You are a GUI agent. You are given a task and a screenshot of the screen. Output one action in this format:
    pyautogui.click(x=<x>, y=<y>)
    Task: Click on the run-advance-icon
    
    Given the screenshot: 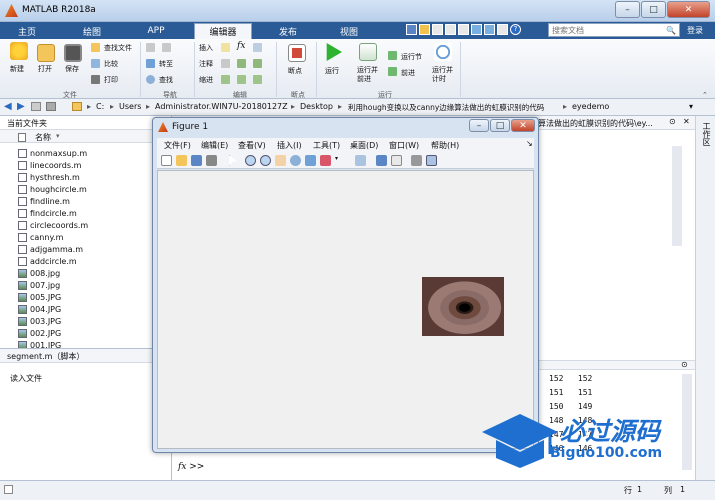 What is the action you would take?
    pyautogui.click(x=368, y=52)
    